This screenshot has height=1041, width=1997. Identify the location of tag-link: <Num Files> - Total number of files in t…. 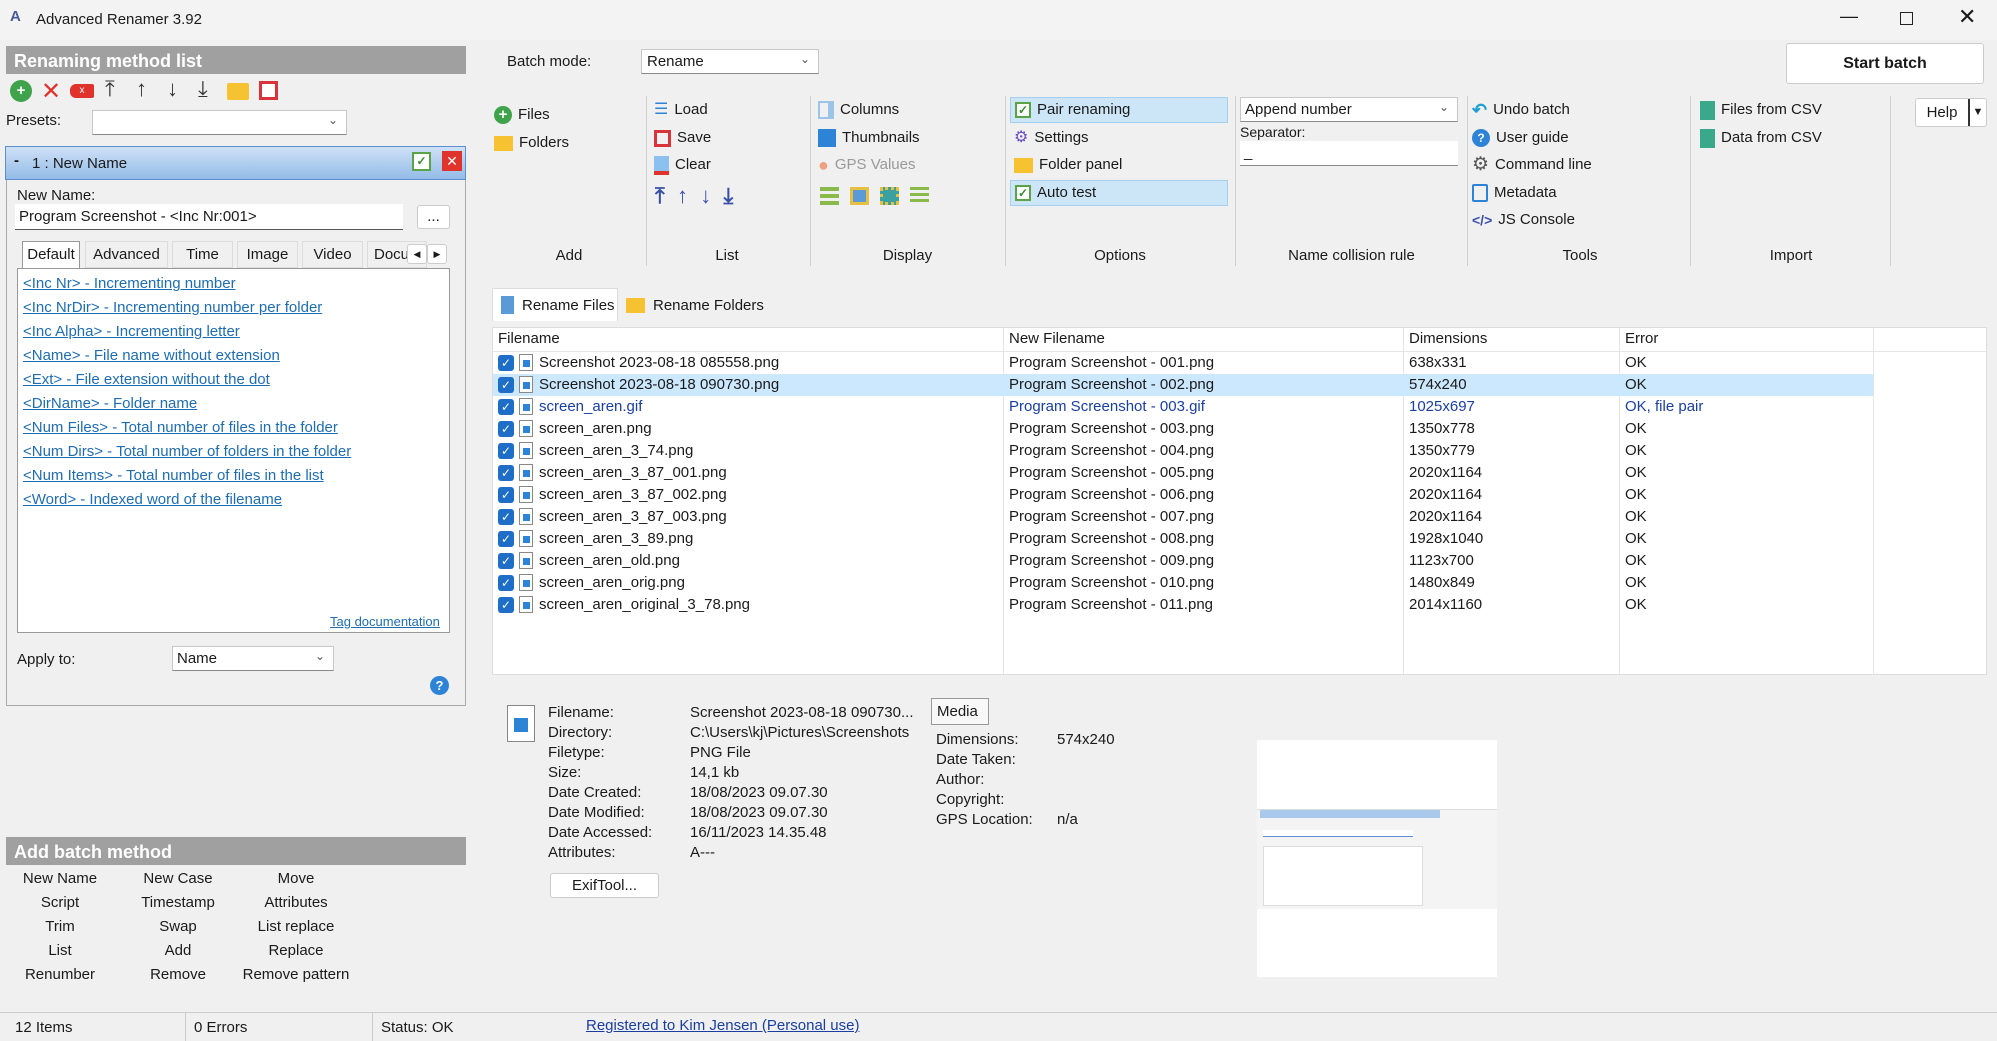
(180, 427).